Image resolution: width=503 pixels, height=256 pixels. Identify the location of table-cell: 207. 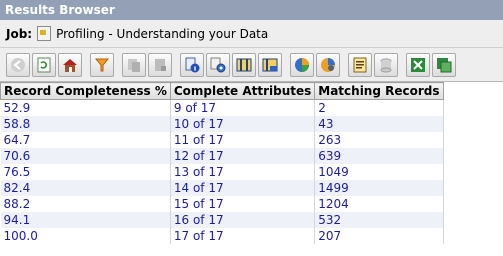
(379, 236).